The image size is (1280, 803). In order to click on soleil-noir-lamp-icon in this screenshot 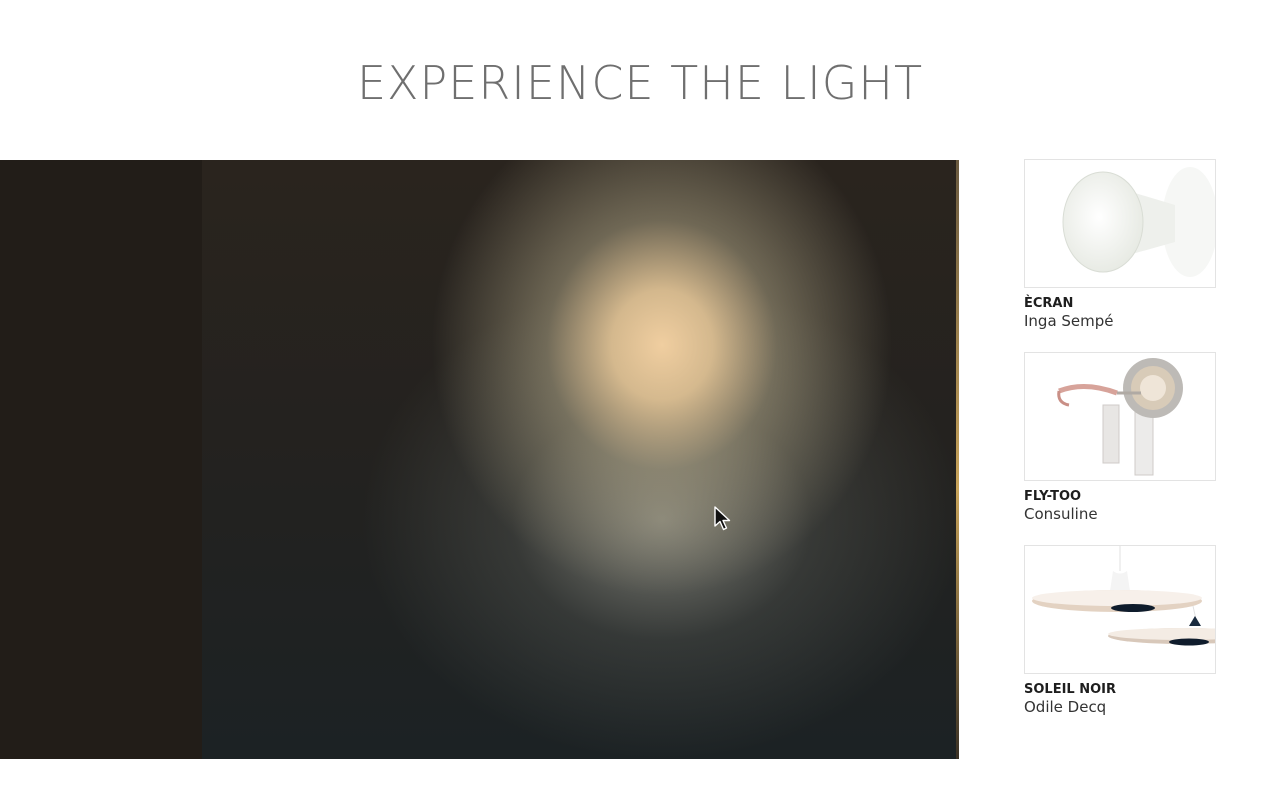, I will do `click(1120, 609)`.